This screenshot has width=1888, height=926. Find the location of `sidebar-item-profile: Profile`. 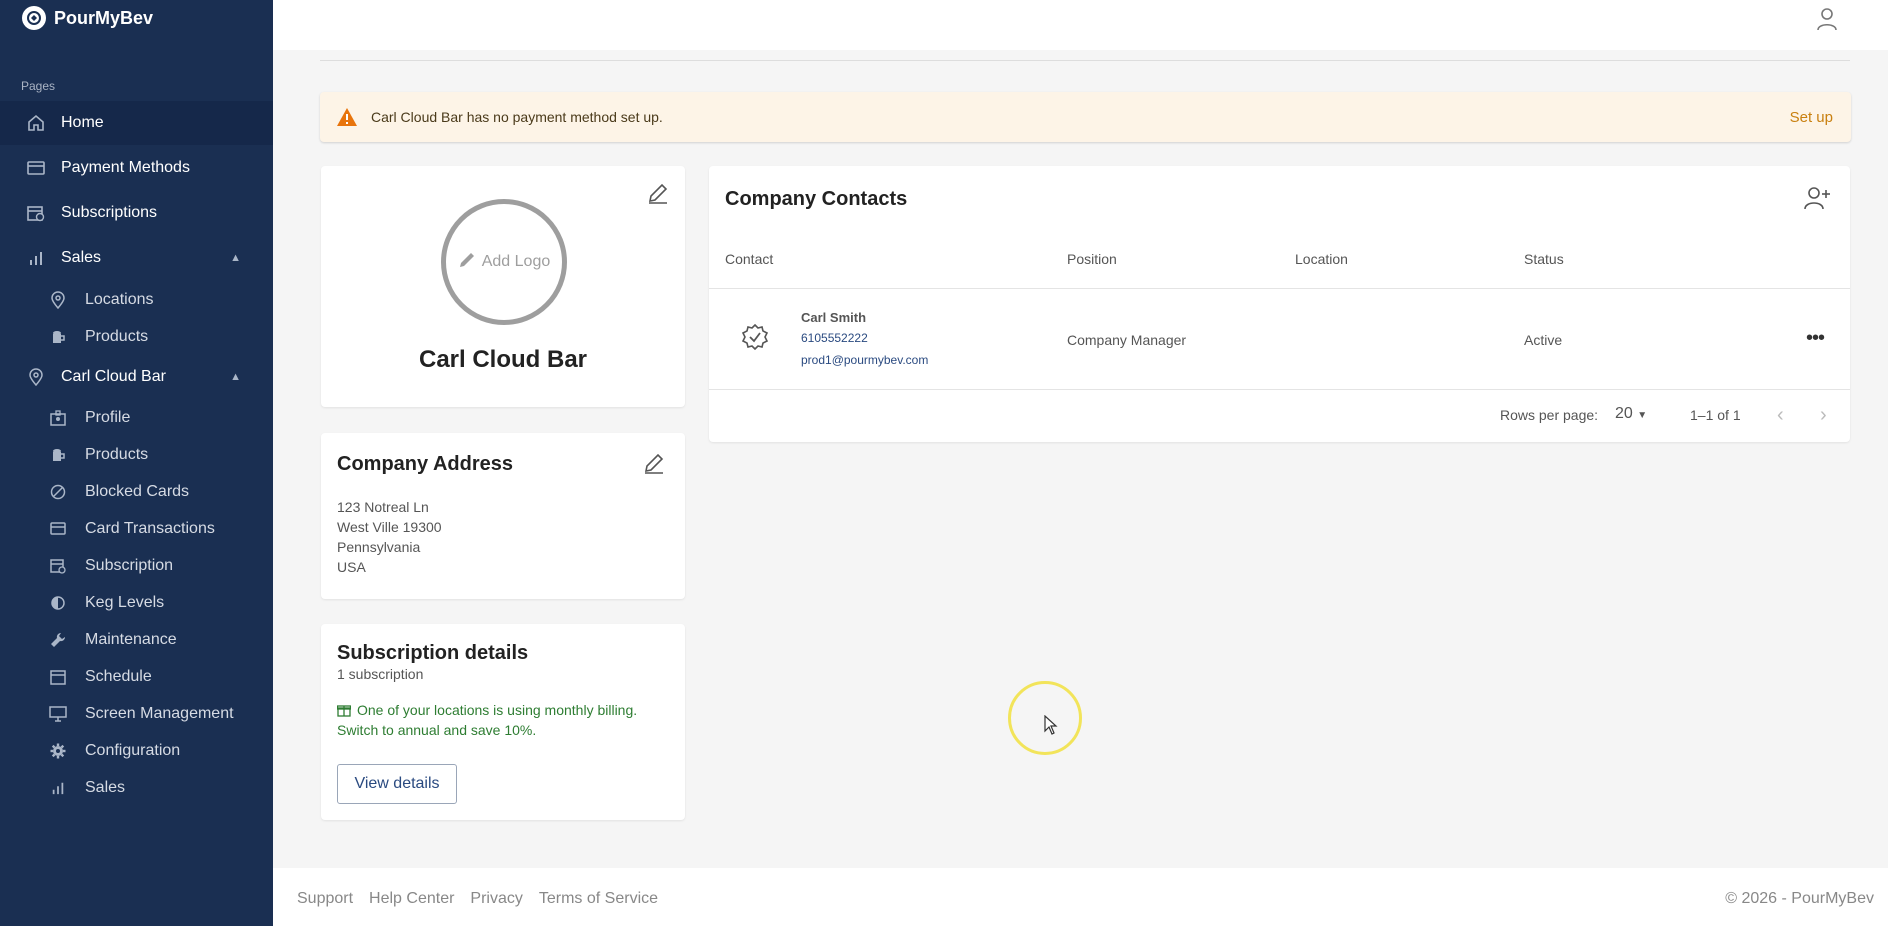

sidebar-item-profile: Profile is located at coordinates (136, 417).